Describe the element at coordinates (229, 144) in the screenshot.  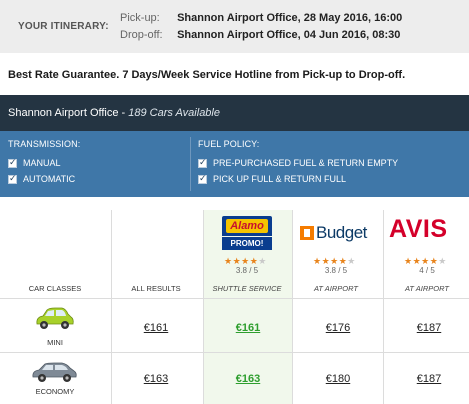
I see `fuel-heading: FUEL POLICY:` at that location.